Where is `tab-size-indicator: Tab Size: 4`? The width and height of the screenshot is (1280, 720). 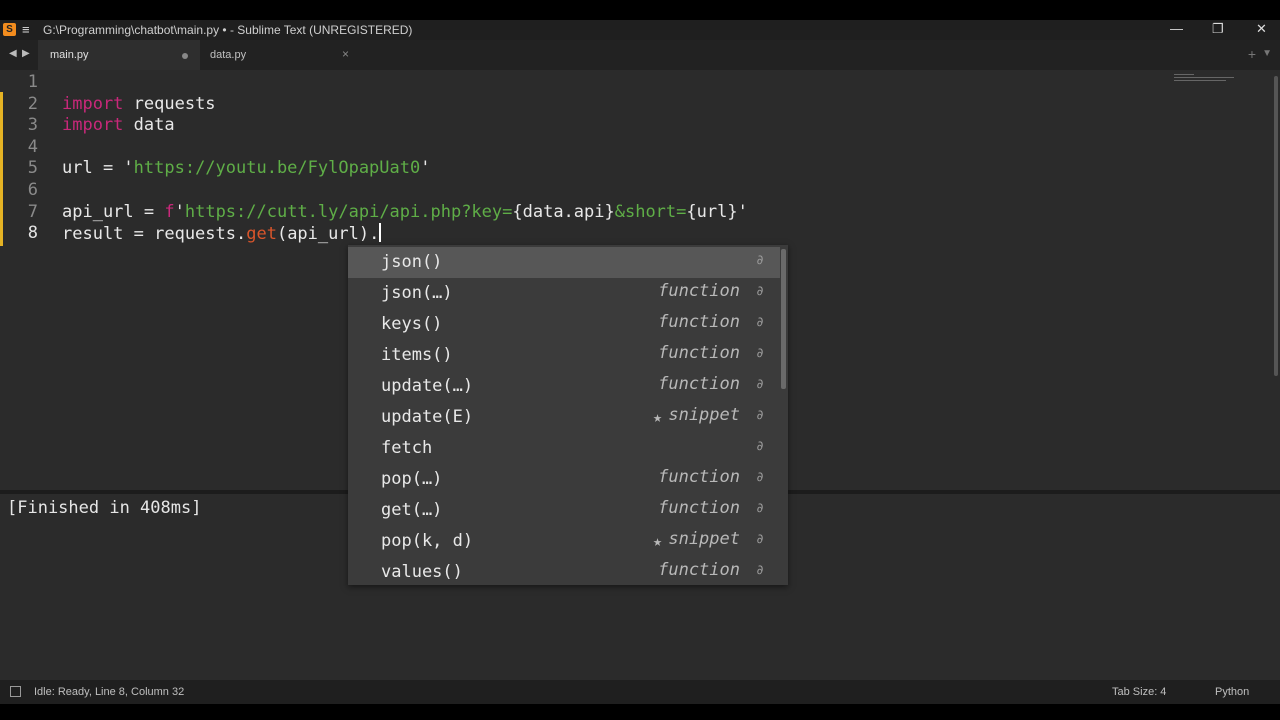 tab-size-indicator: Tab Size: 4 is located at coordinates (1139, 692).